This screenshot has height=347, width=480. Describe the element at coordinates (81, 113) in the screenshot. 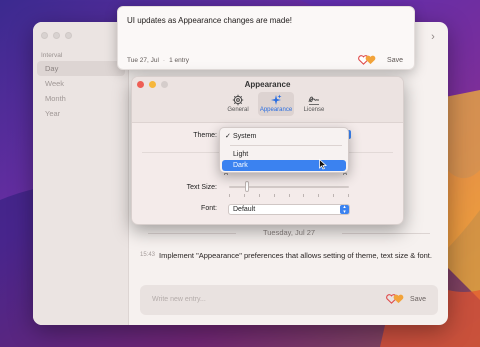

I see `sidebar-item-year: Year` at that location.